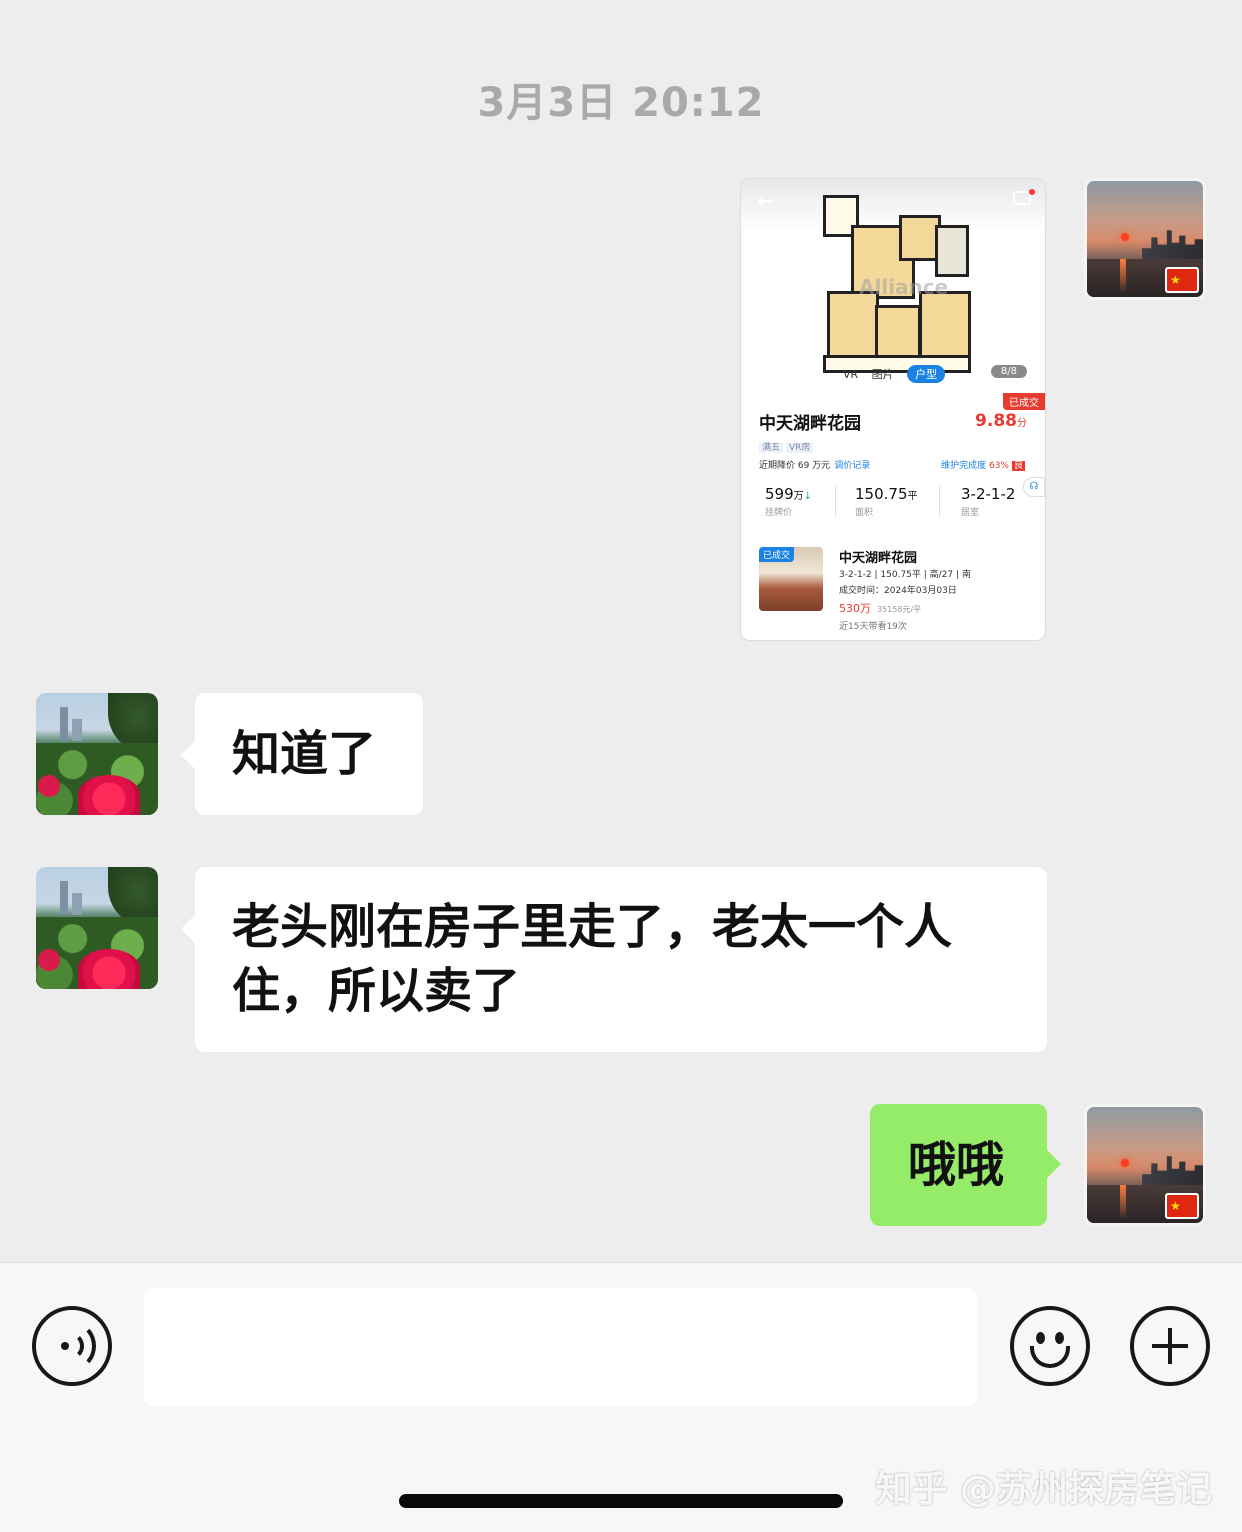  I want to click on emoji-button, so click(1050, 1346).